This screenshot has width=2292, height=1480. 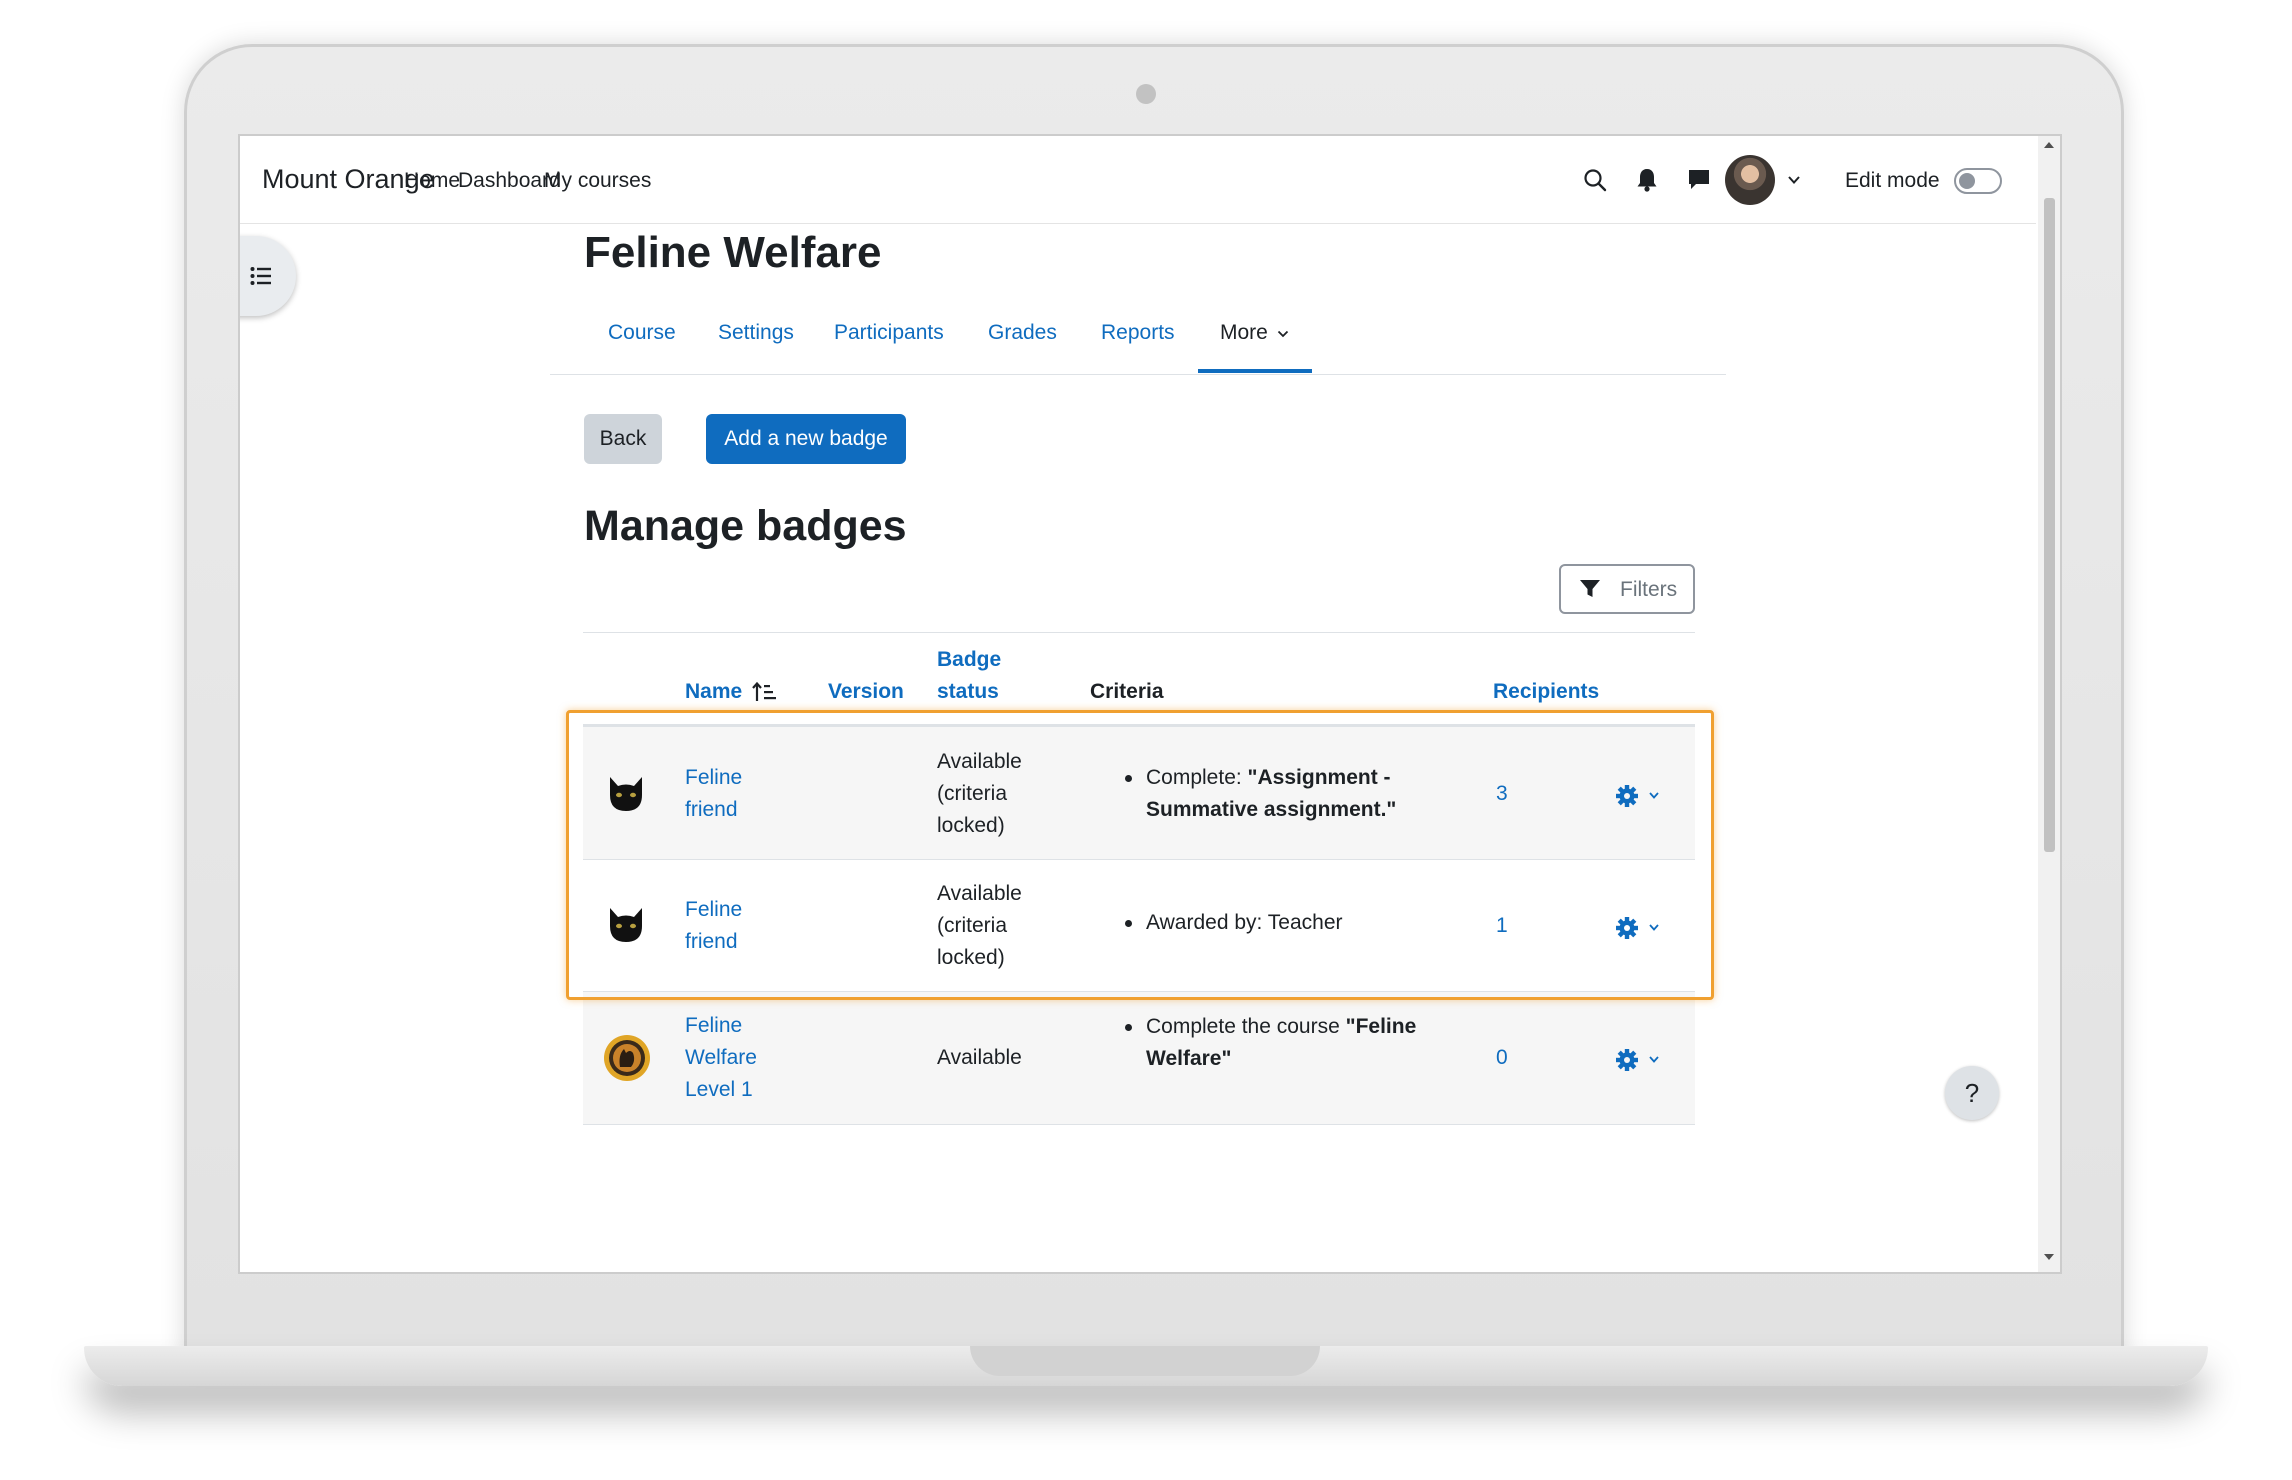 I want to click on tab-grades: Grades, so click(x=1022, y=333).